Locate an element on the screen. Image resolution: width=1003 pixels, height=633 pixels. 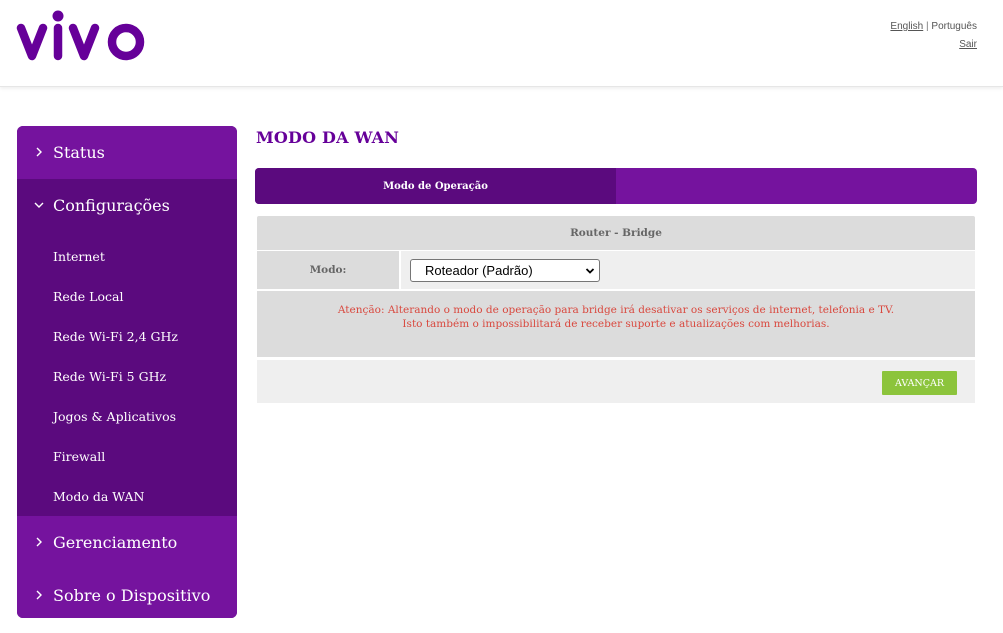
language-switcher: English | Português Sair is located at coordinates (933, 36).